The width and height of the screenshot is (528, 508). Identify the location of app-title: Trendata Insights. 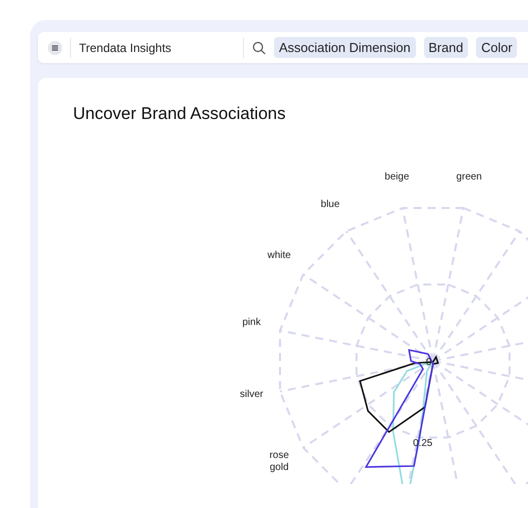
(125, 47).